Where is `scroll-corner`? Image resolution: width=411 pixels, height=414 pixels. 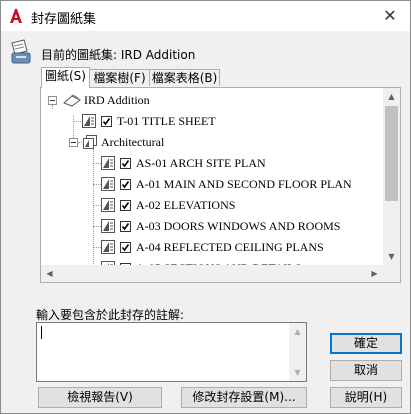
scroll-corner is located at coordinates (391, 273).